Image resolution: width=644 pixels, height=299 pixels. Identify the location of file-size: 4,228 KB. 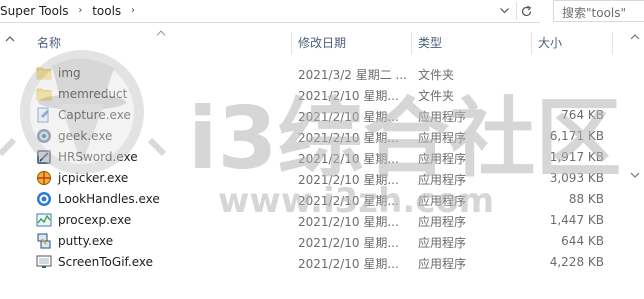
(576, 262).